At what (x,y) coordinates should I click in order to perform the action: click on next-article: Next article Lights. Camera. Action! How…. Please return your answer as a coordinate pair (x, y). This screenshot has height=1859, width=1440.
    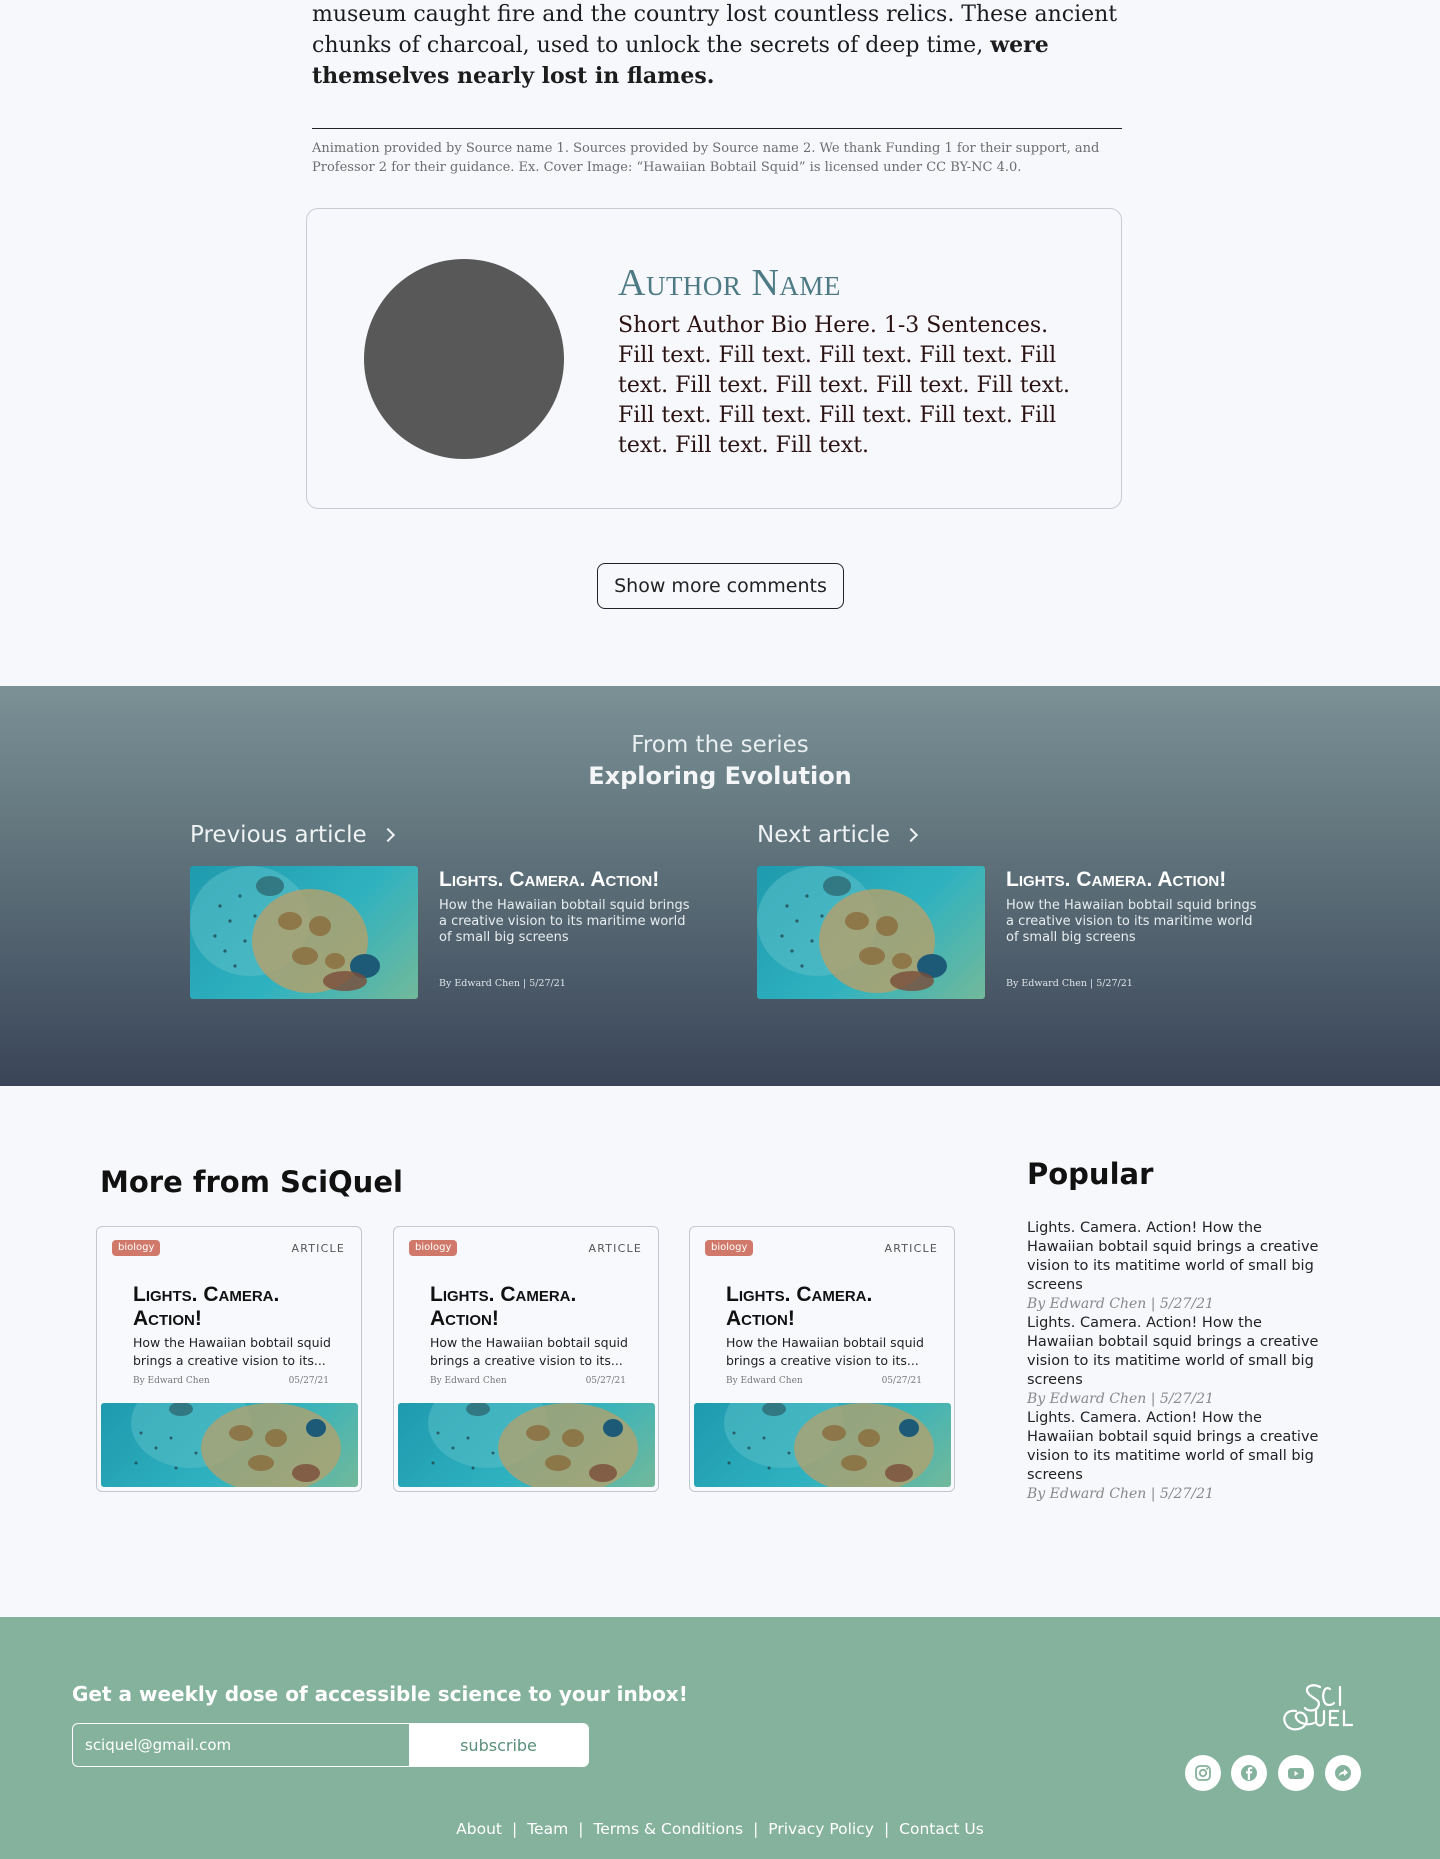
    Looking at the image, I should click on (1037, 917).